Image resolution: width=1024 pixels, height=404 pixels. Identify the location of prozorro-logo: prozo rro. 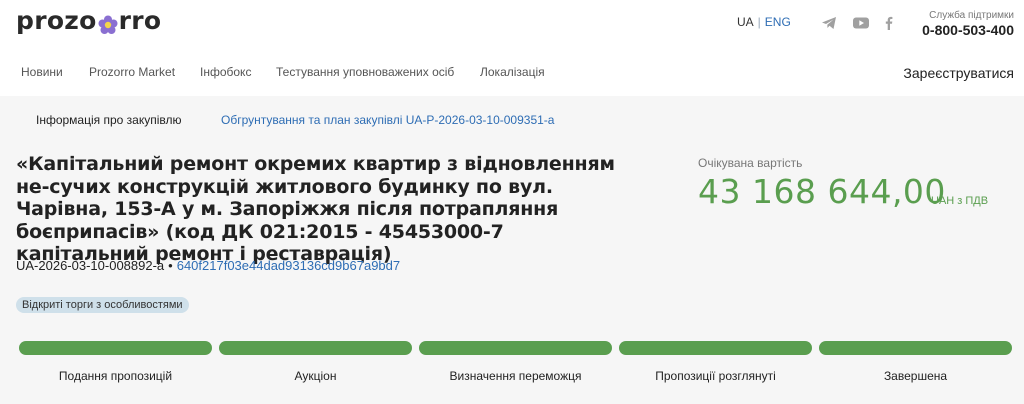
(88, 20).